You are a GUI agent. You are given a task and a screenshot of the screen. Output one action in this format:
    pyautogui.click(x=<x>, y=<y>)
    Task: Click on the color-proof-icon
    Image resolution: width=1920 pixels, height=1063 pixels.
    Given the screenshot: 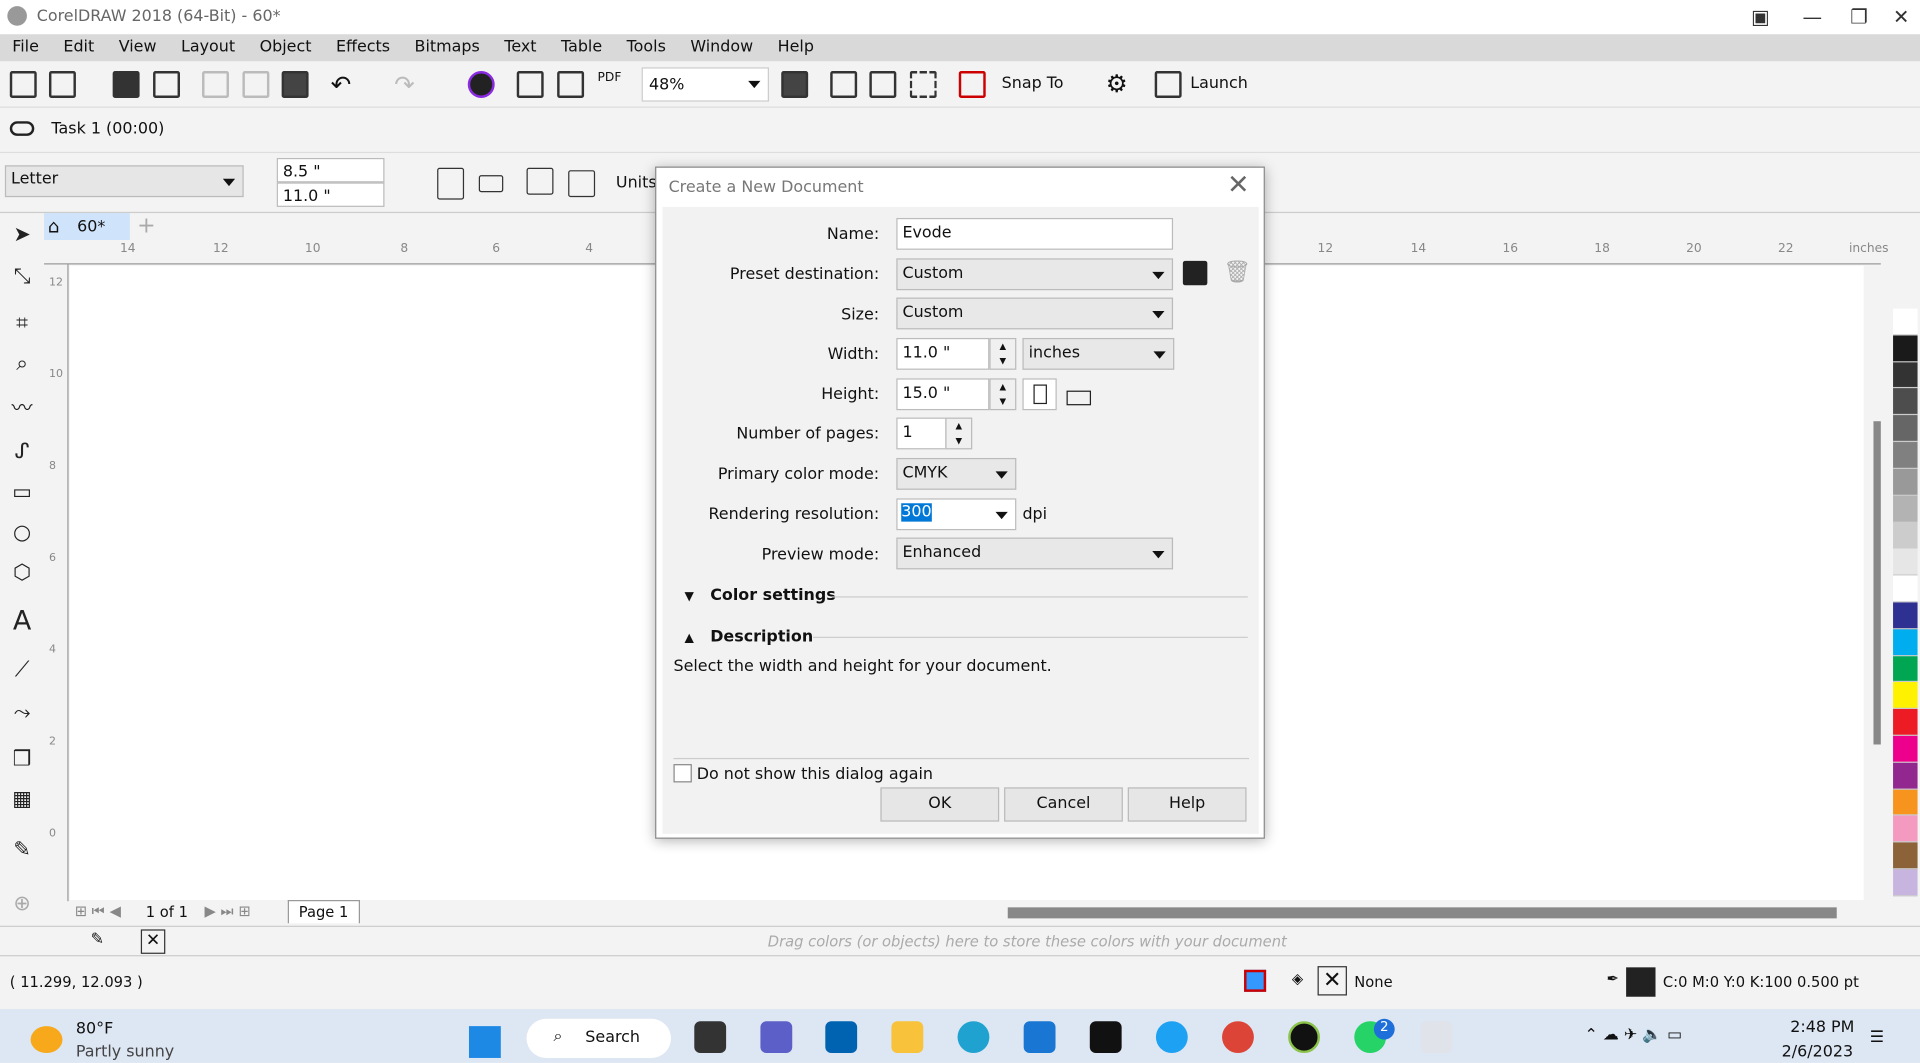 What is the action you would take?
    pyautogui.click(x=1255, y=980)
    